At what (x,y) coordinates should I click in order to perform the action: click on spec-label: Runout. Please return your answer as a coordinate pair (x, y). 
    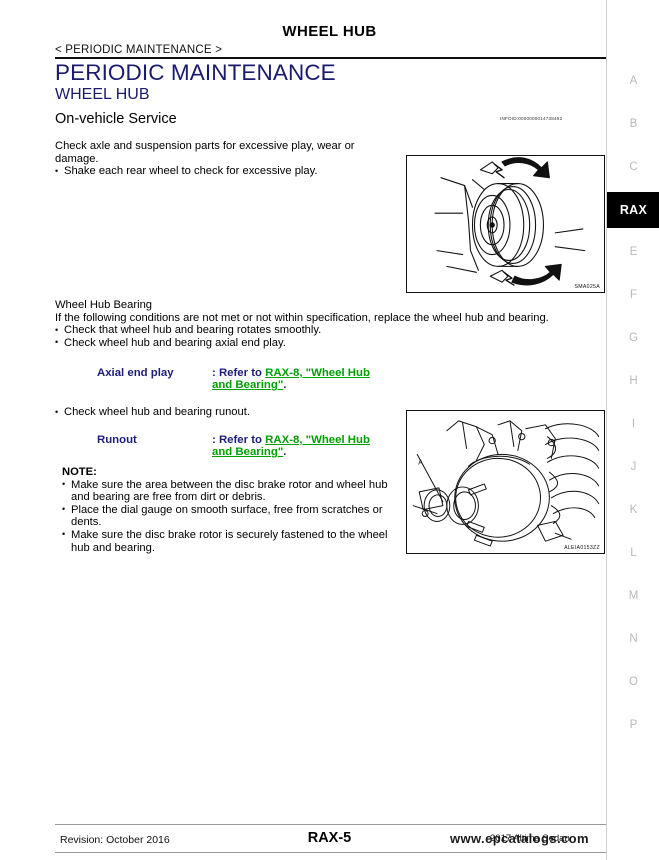
    Looking at the image, I should click on (117, 440).